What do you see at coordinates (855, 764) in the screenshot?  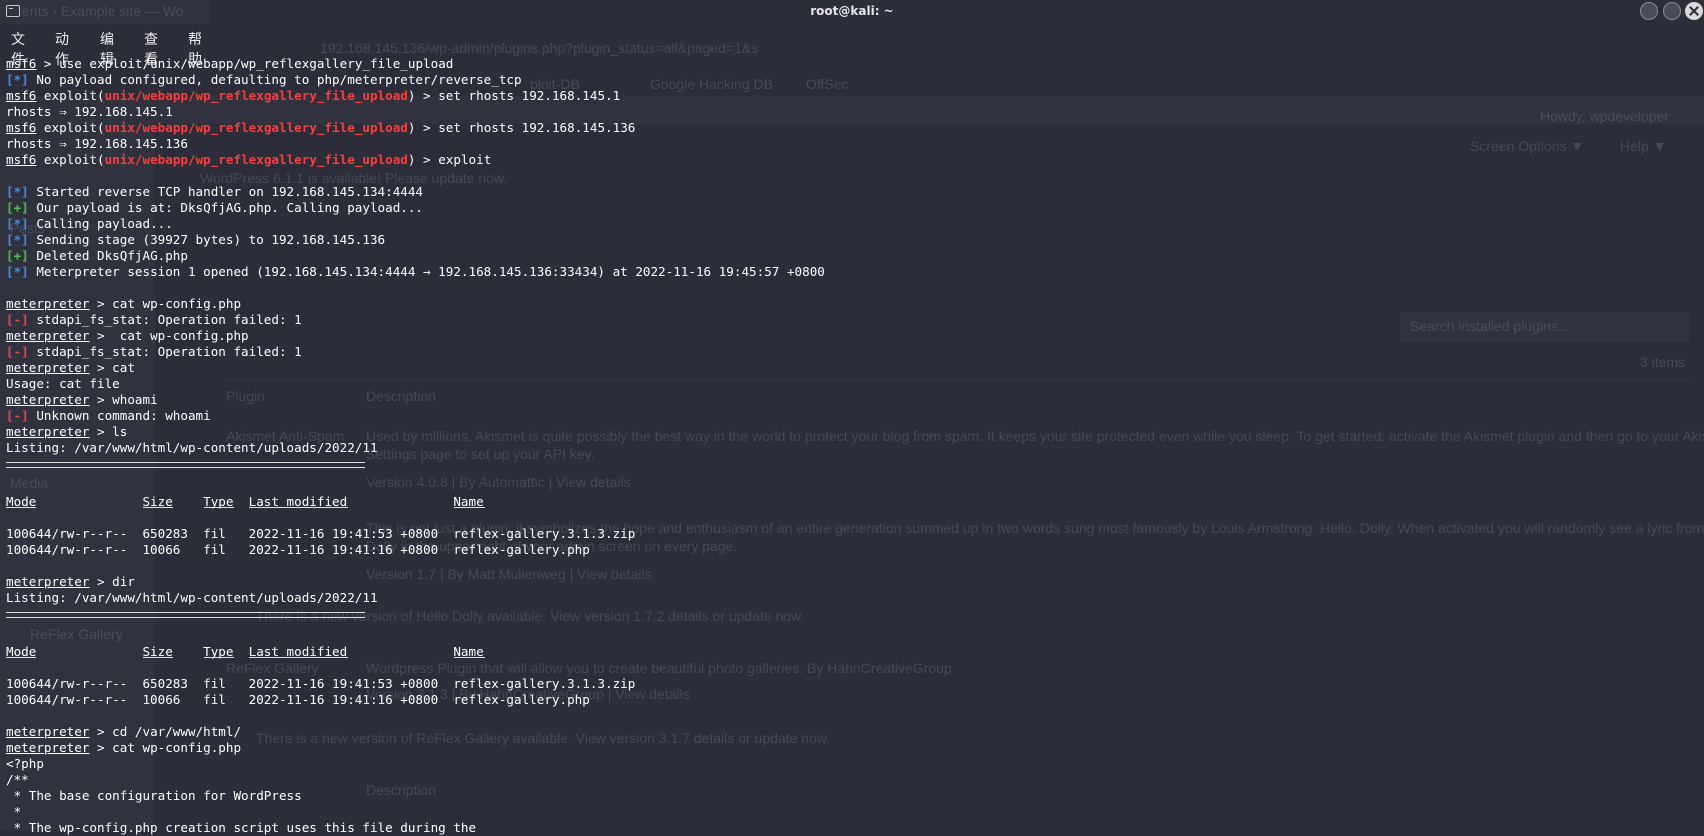 I see `terminal-line: <?php` at bounding box center [855, 764].